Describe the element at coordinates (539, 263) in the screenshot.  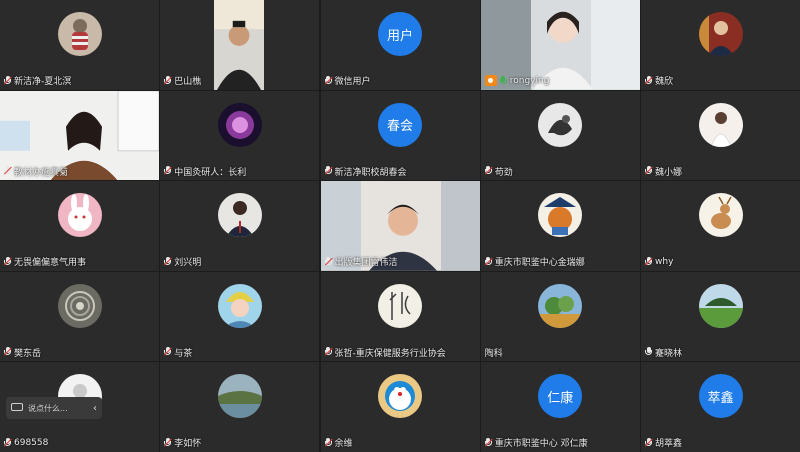
I see `participant-name: 重庆市职鉴中心金瑞娜` at that location.